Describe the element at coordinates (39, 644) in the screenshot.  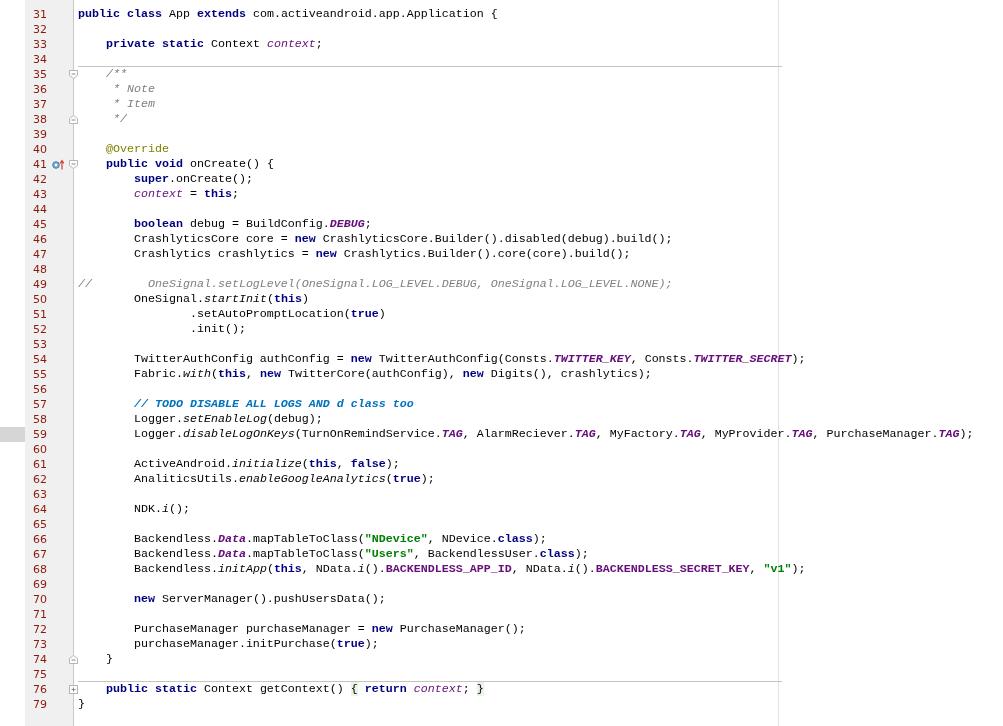
I see `line-number: 73` at that location.